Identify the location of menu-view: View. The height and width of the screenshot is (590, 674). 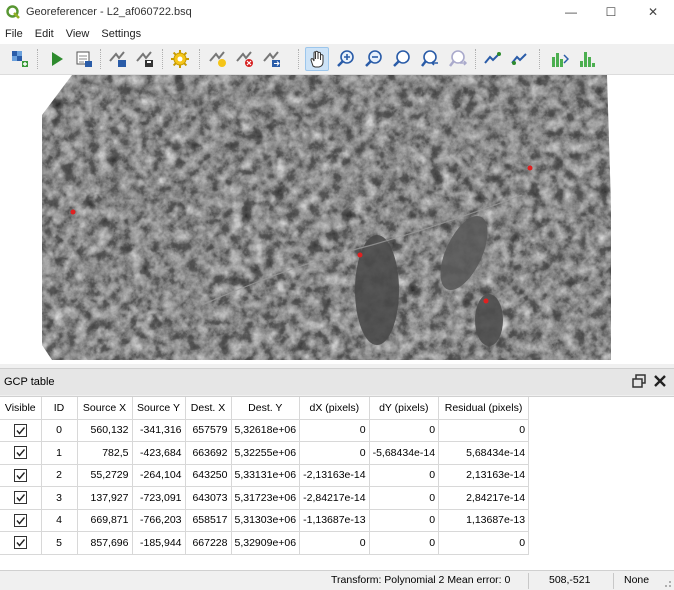
(78, 34).